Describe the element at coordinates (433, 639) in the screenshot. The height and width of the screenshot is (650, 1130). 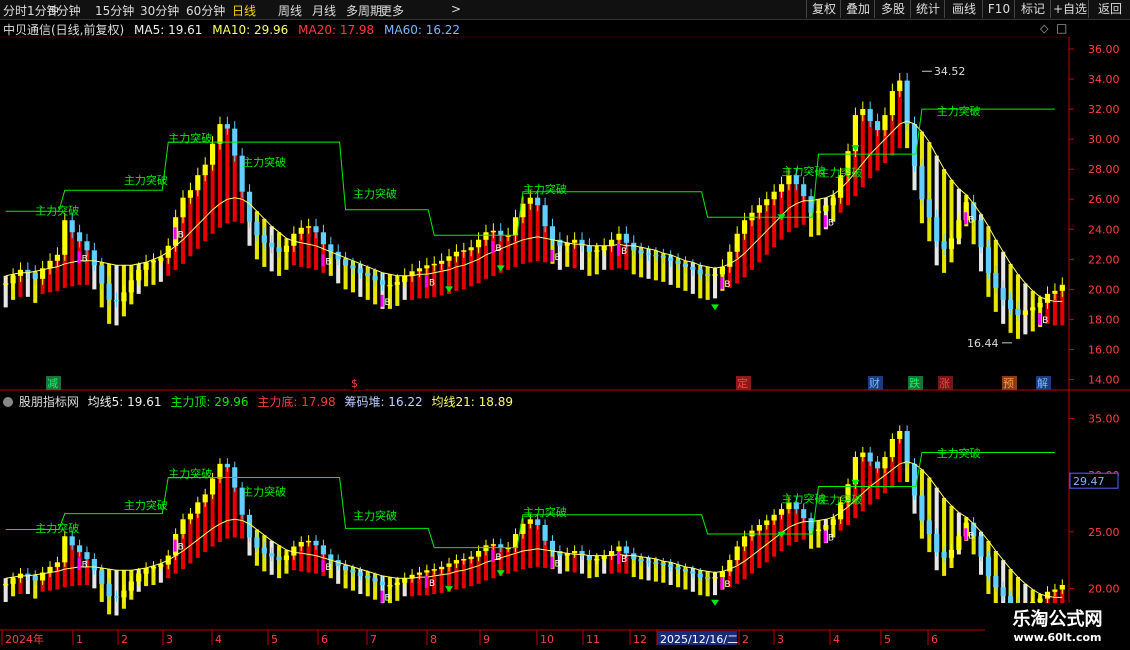
I see `time-label-8: 8` at that location.